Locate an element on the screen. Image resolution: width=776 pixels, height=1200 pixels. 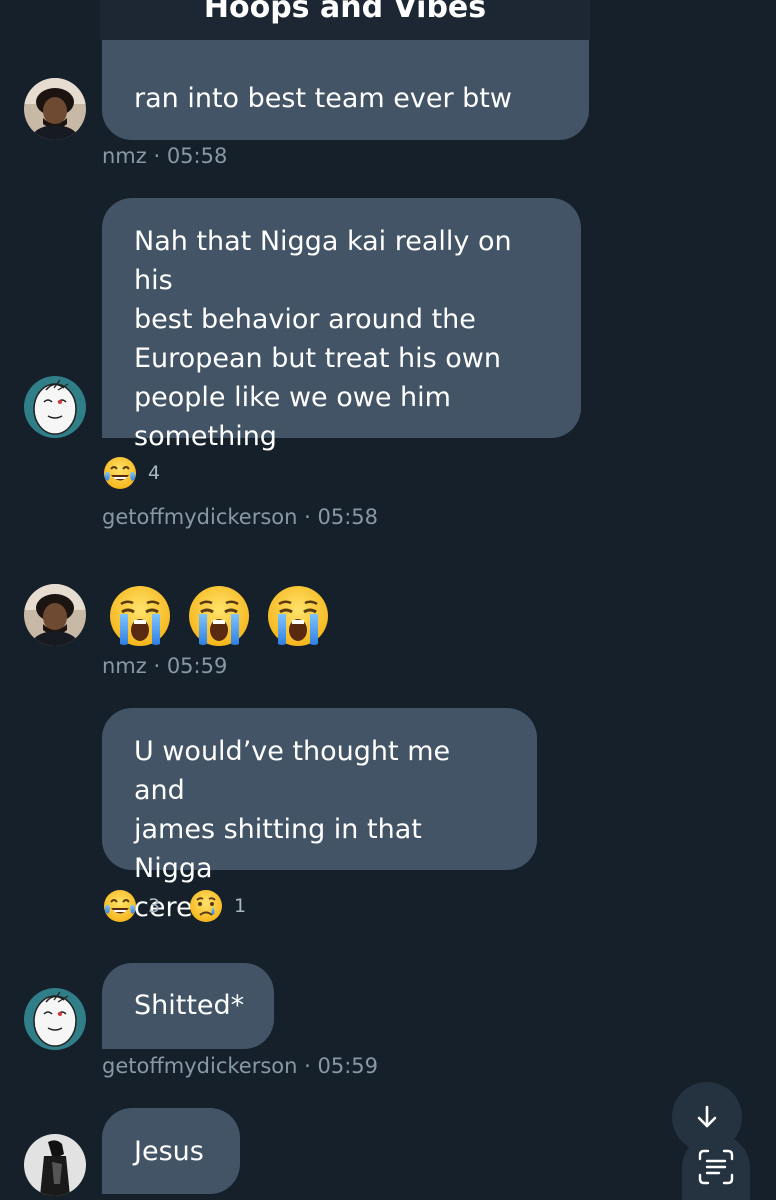
conversation-title: Hoops and Vibes is located at coordinates (345, 12).